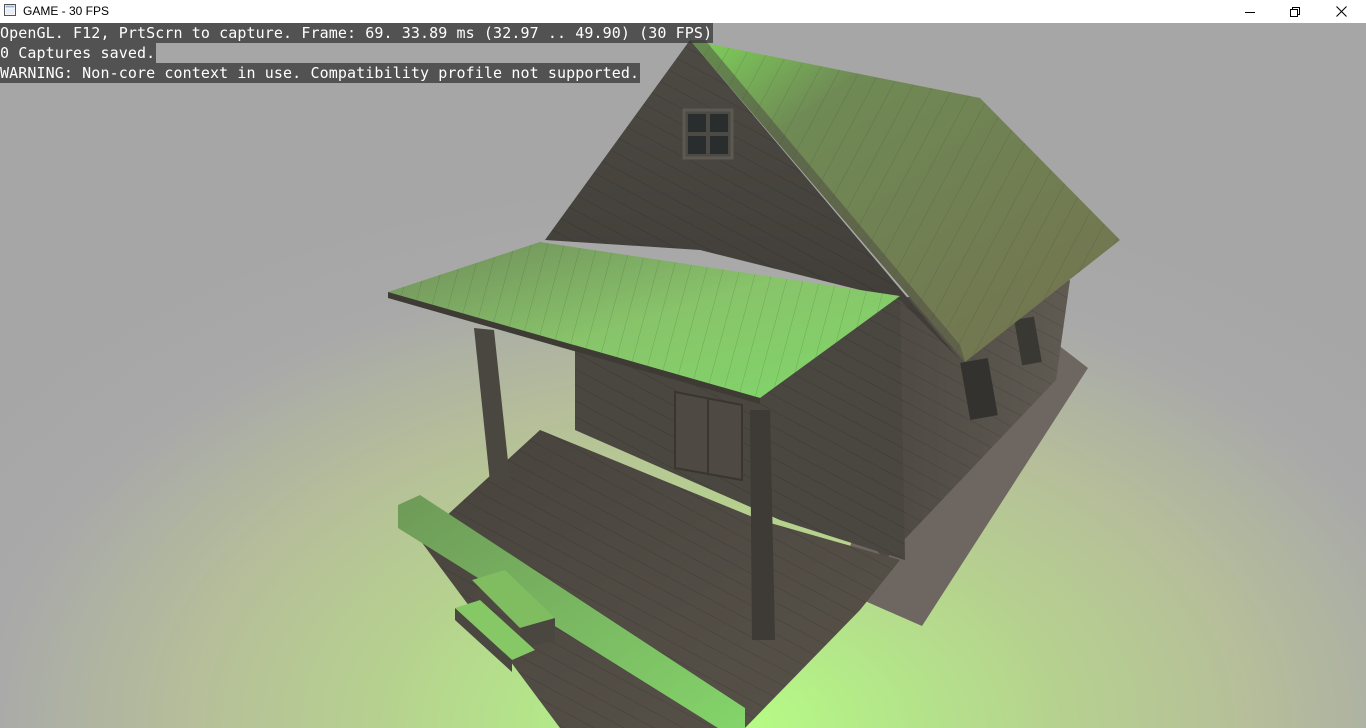  I want to click on front-door, so click(708, 436).